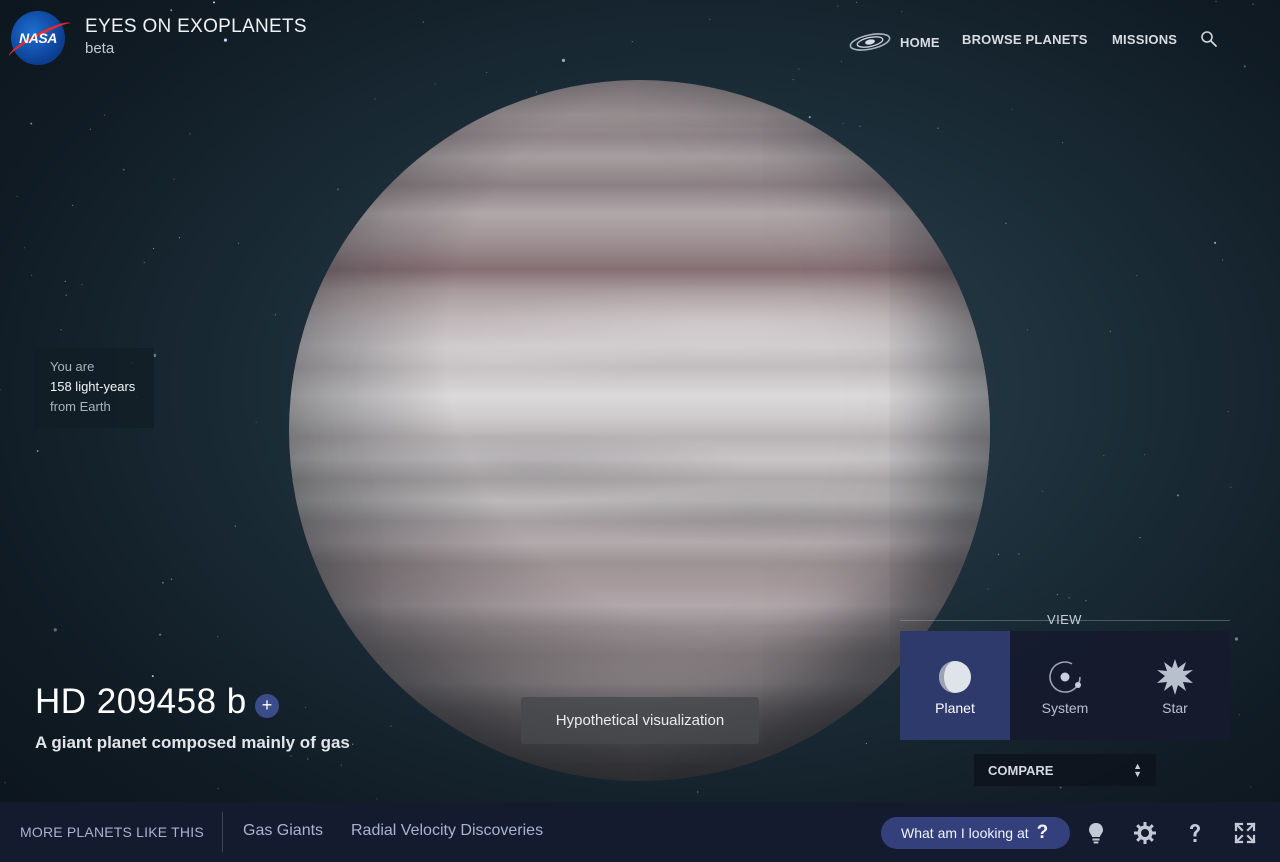  What do you see at coordinates (72, 366) in the screenshot?
I see `distance-line-1: You are` at bounding box center [72, 366].